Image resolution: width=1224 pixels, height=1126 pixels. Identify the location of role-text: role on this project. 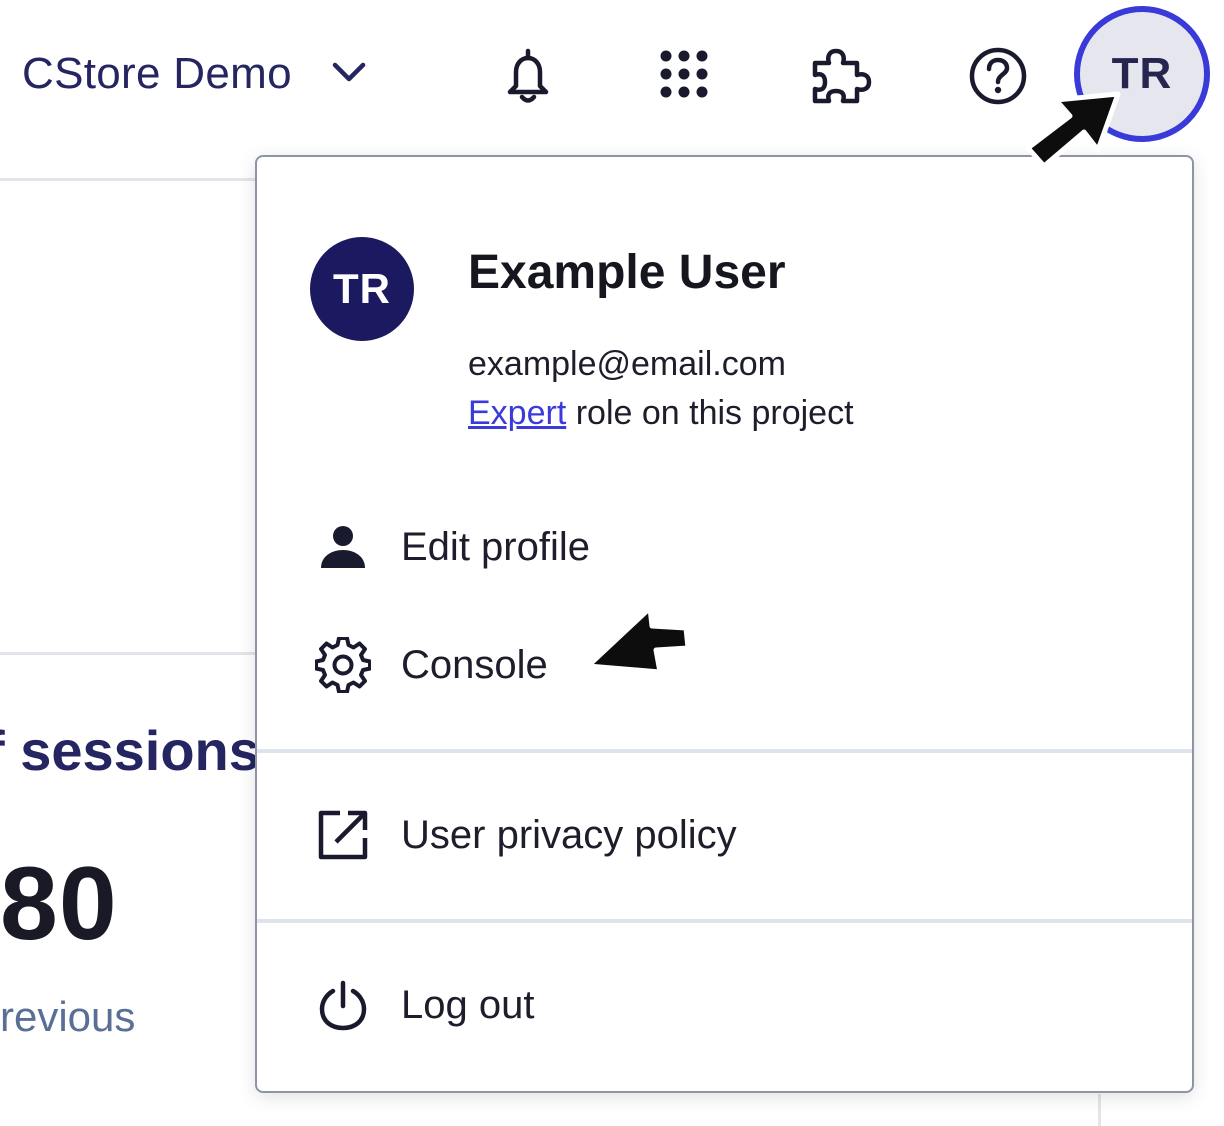
(710, 413).